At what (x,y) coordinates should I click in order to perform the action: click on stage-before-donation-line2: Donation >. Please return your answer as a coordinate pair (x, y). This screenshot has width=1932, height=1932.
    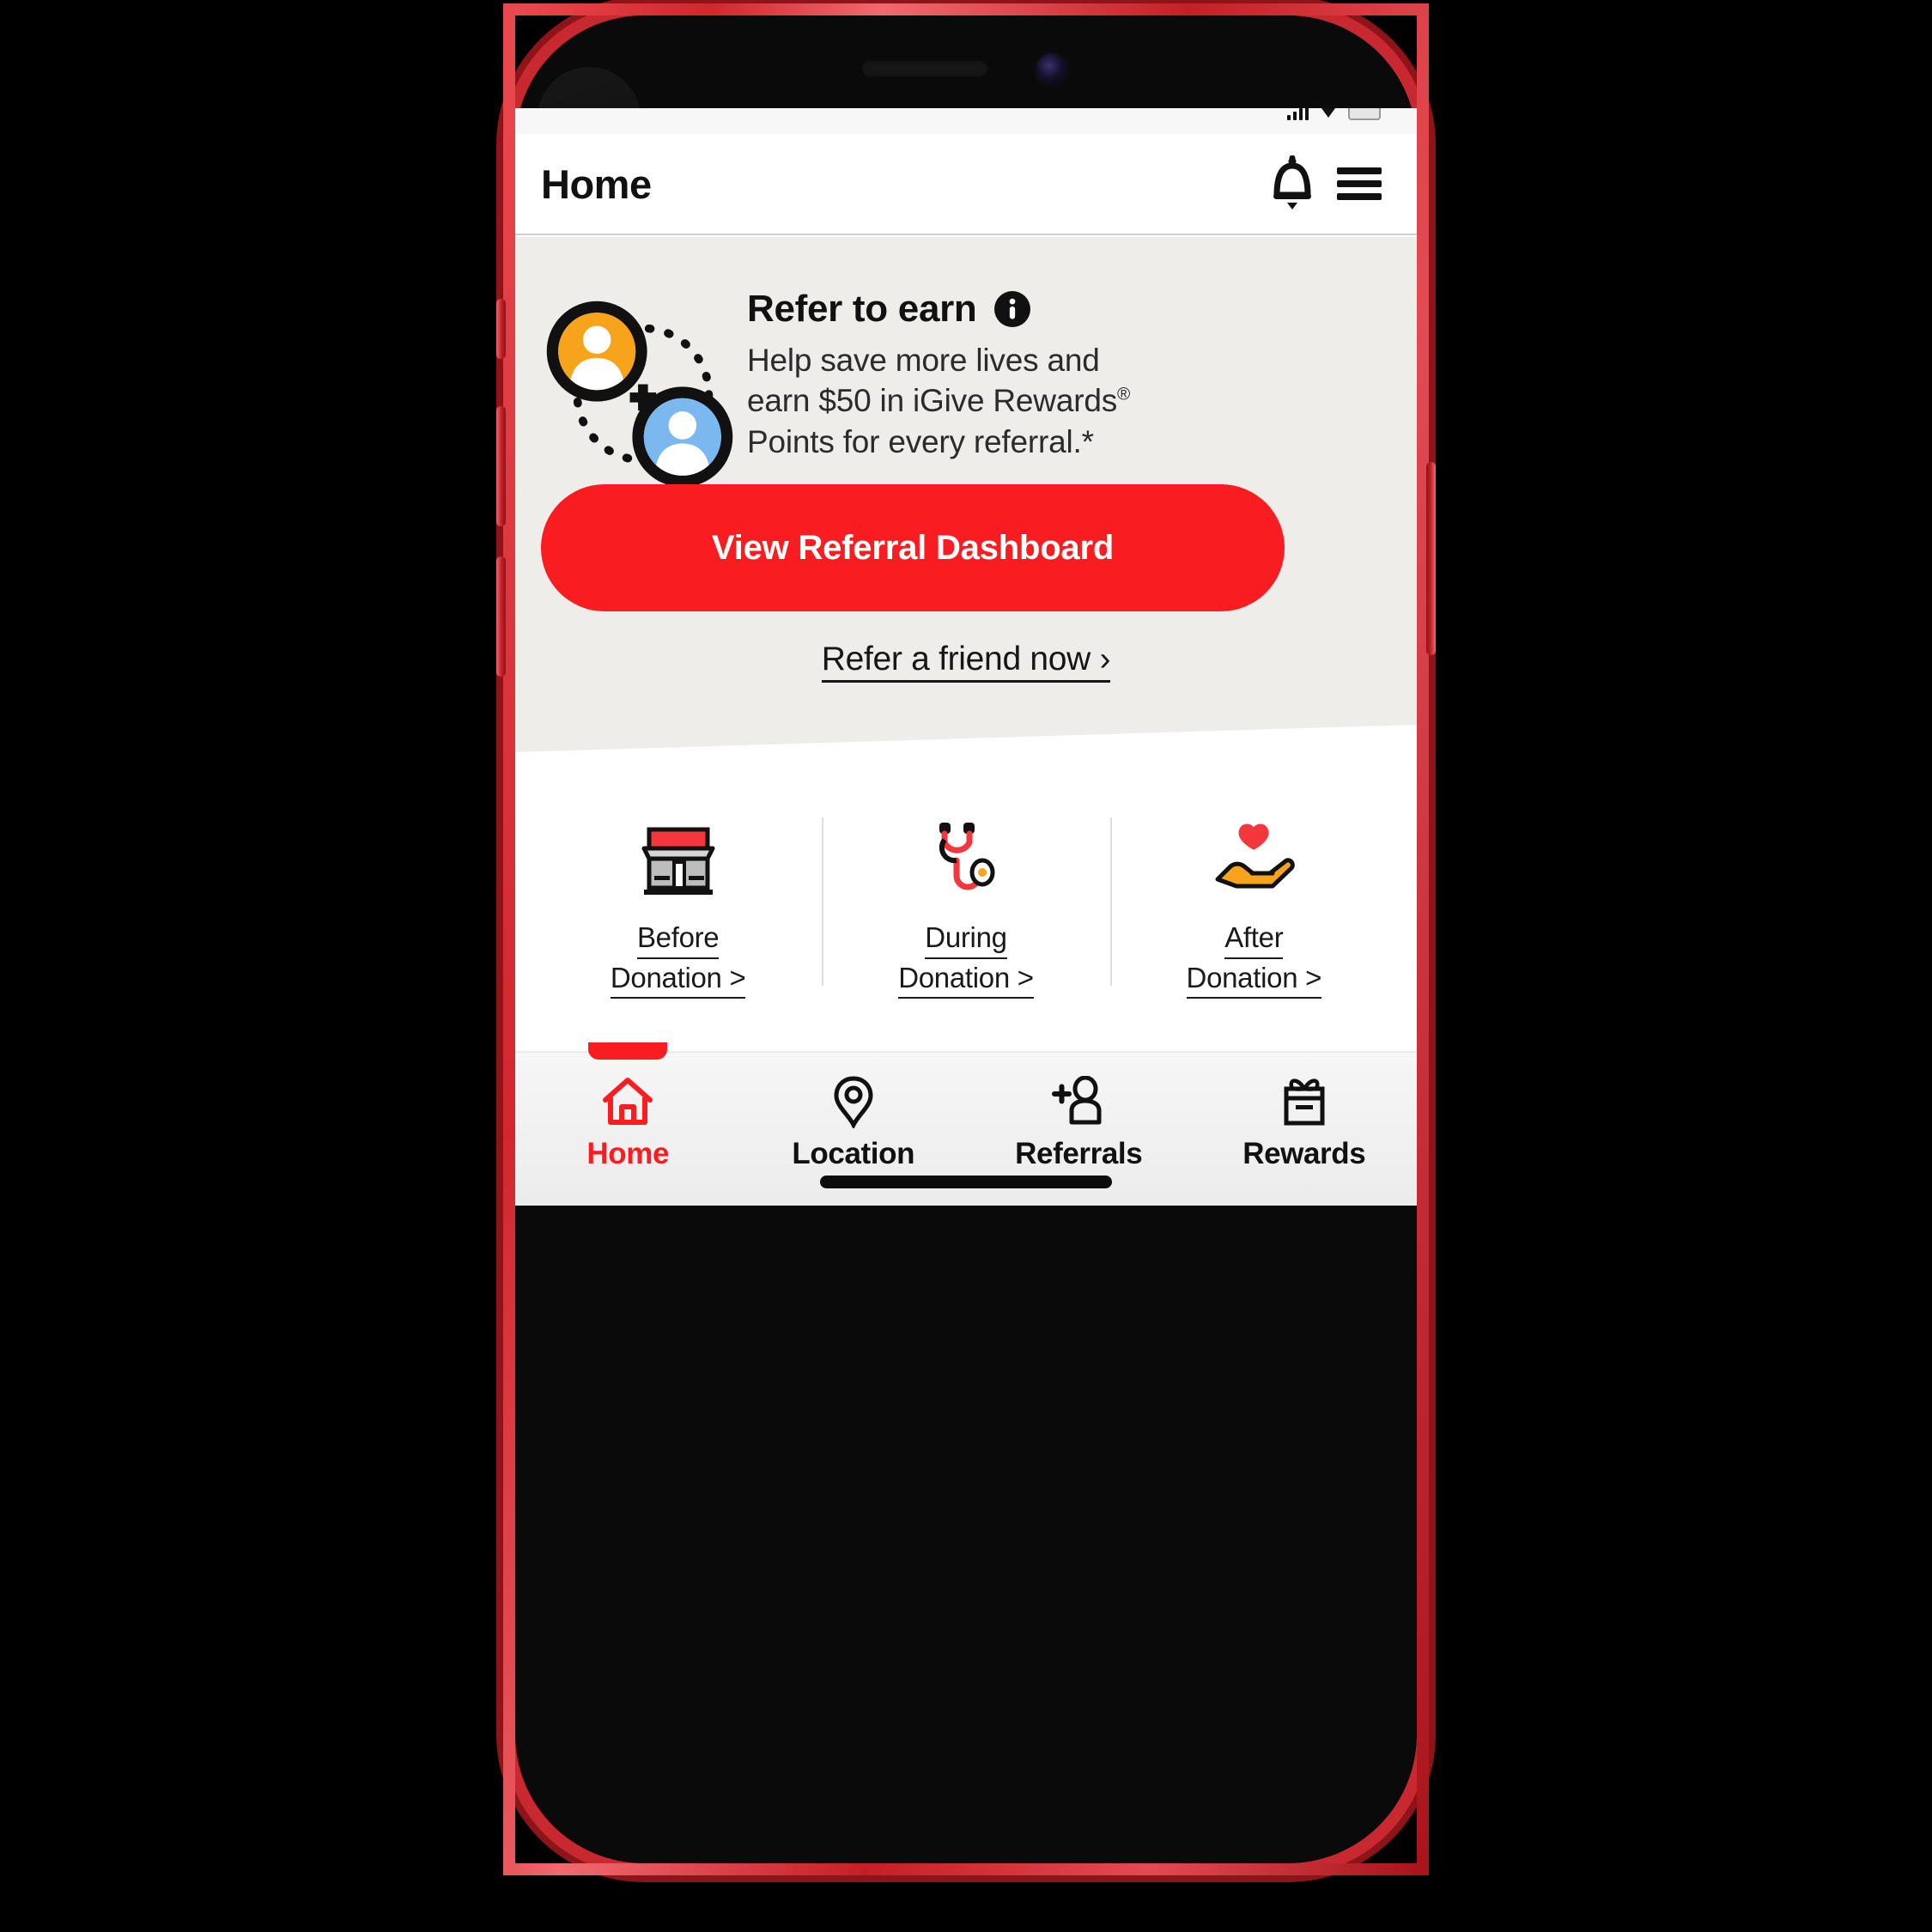
    Looking at the image, I should click on (678, 979).